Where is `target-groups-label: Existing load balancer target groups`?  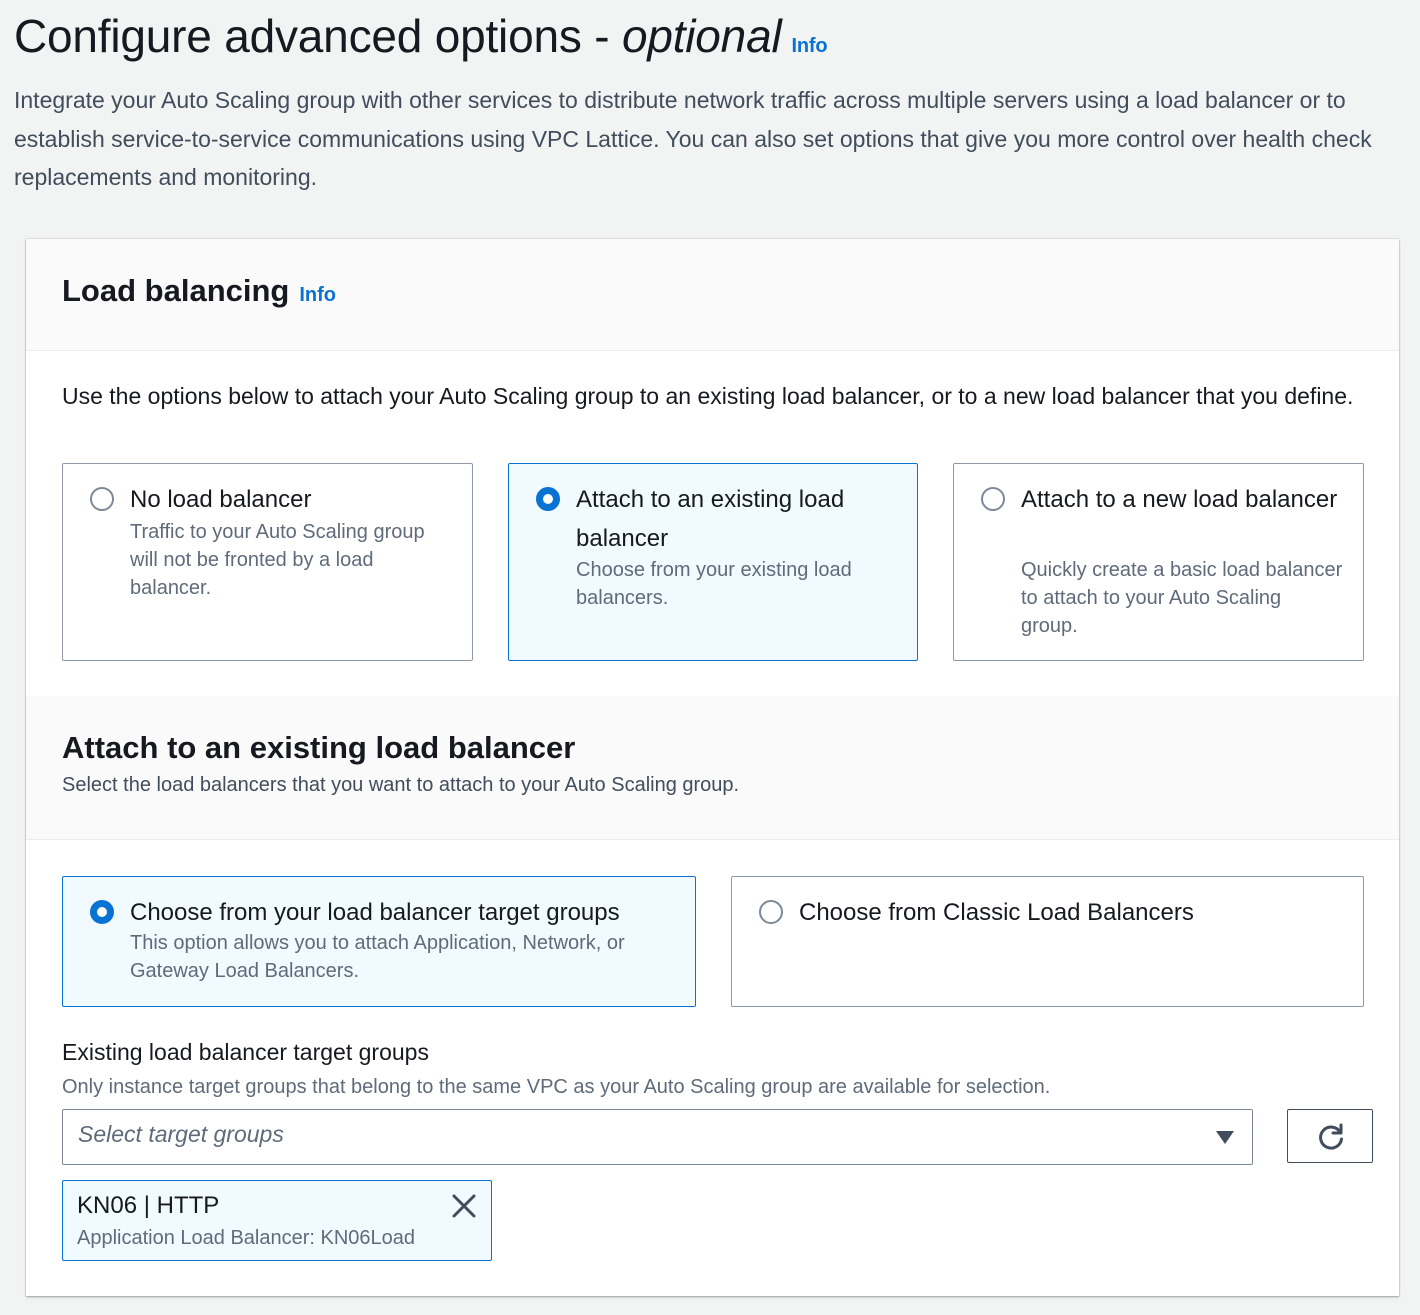 target-groups-label: Existing load balancer target groups is located at coordinates (245, 1052).